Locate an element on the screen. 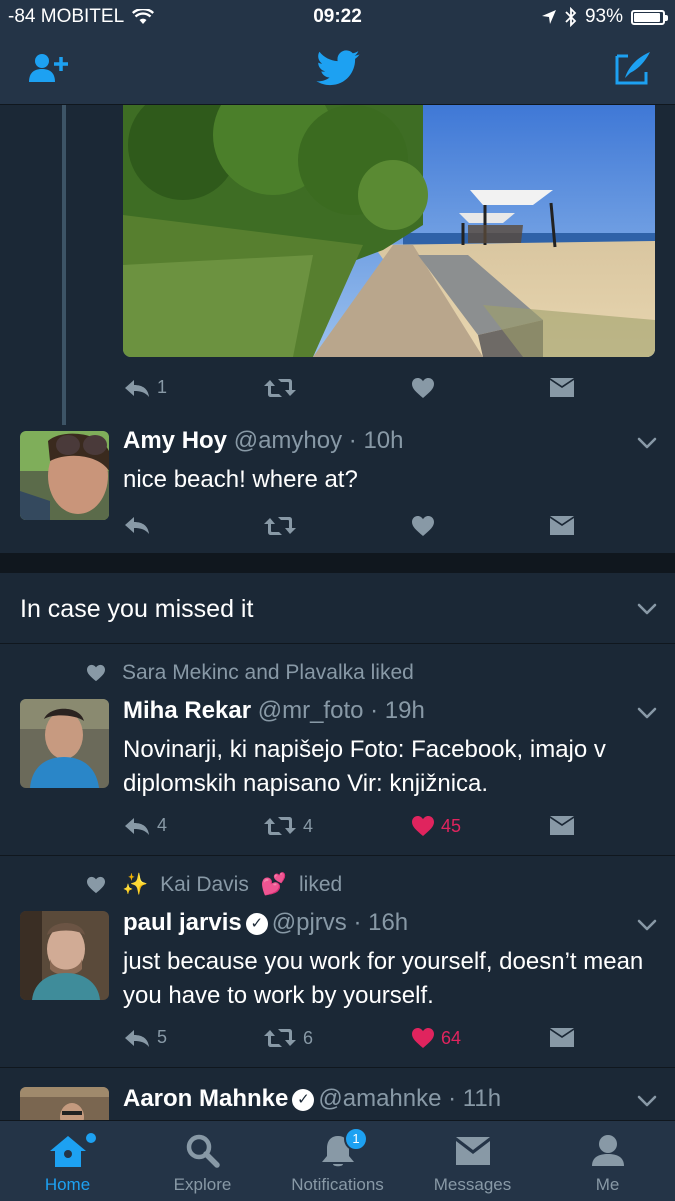 This screenshot has height=1201, width=675. author-name: Aaron Mahnke is located at coordinates (205, 1098).